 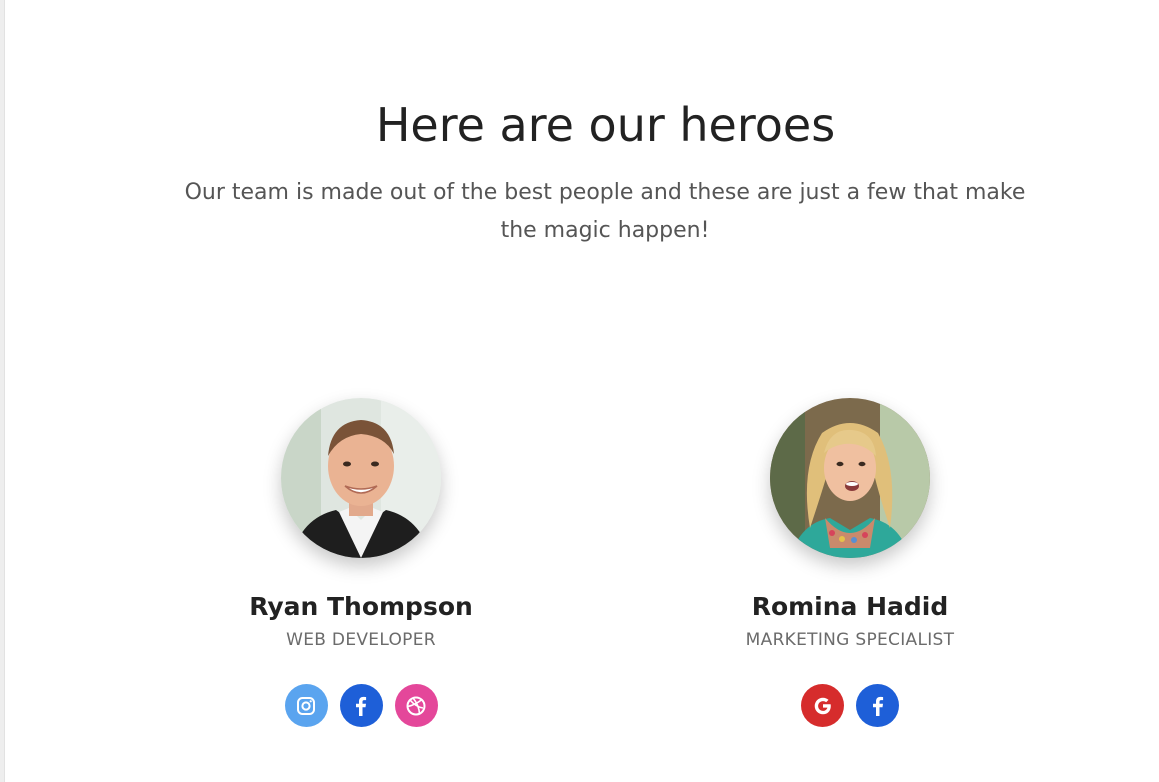 I want to click on team-card-romina-hadid: Romina Hadid MARKETING SPECIALIST, so click(x=850, y=562).